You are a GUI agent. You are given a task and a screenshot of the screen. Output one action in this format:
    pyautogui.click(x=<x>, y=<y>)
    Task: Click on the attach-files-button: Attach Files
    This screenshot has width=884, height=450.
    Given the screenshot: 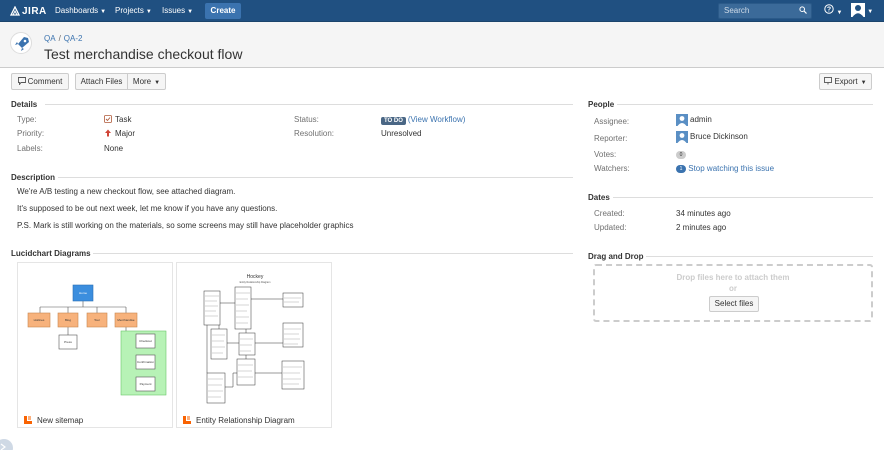 What is the action you would take?
    pyautogui.click(x=101, y=81)
    